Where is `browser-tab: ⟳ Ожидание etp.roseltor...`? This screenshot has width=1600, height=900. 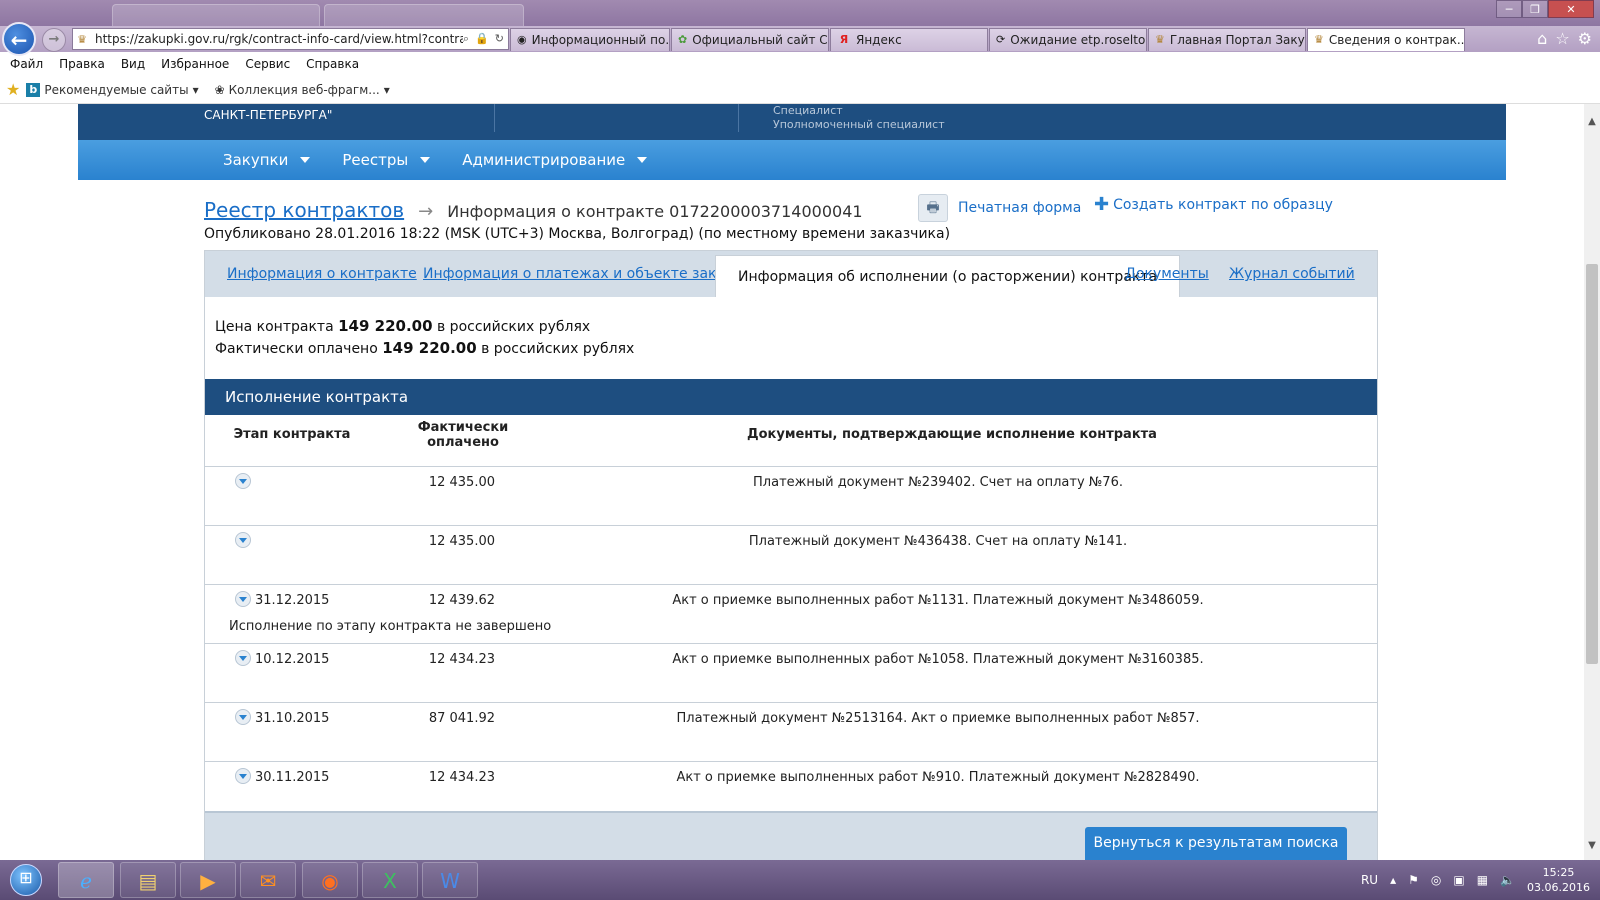 browser-tab: ⟳ Ожидание etp.roseltor... is located at coordinates (1068, 39).